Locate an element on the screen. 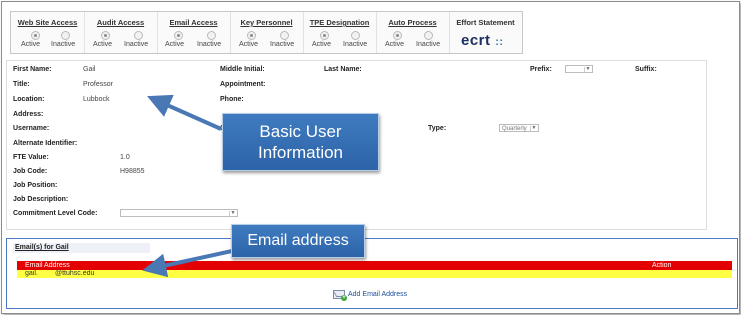 Image resolution: width=741 pixels, height=315 pixels. callout-line: Information is located at coordinates (300, 152).